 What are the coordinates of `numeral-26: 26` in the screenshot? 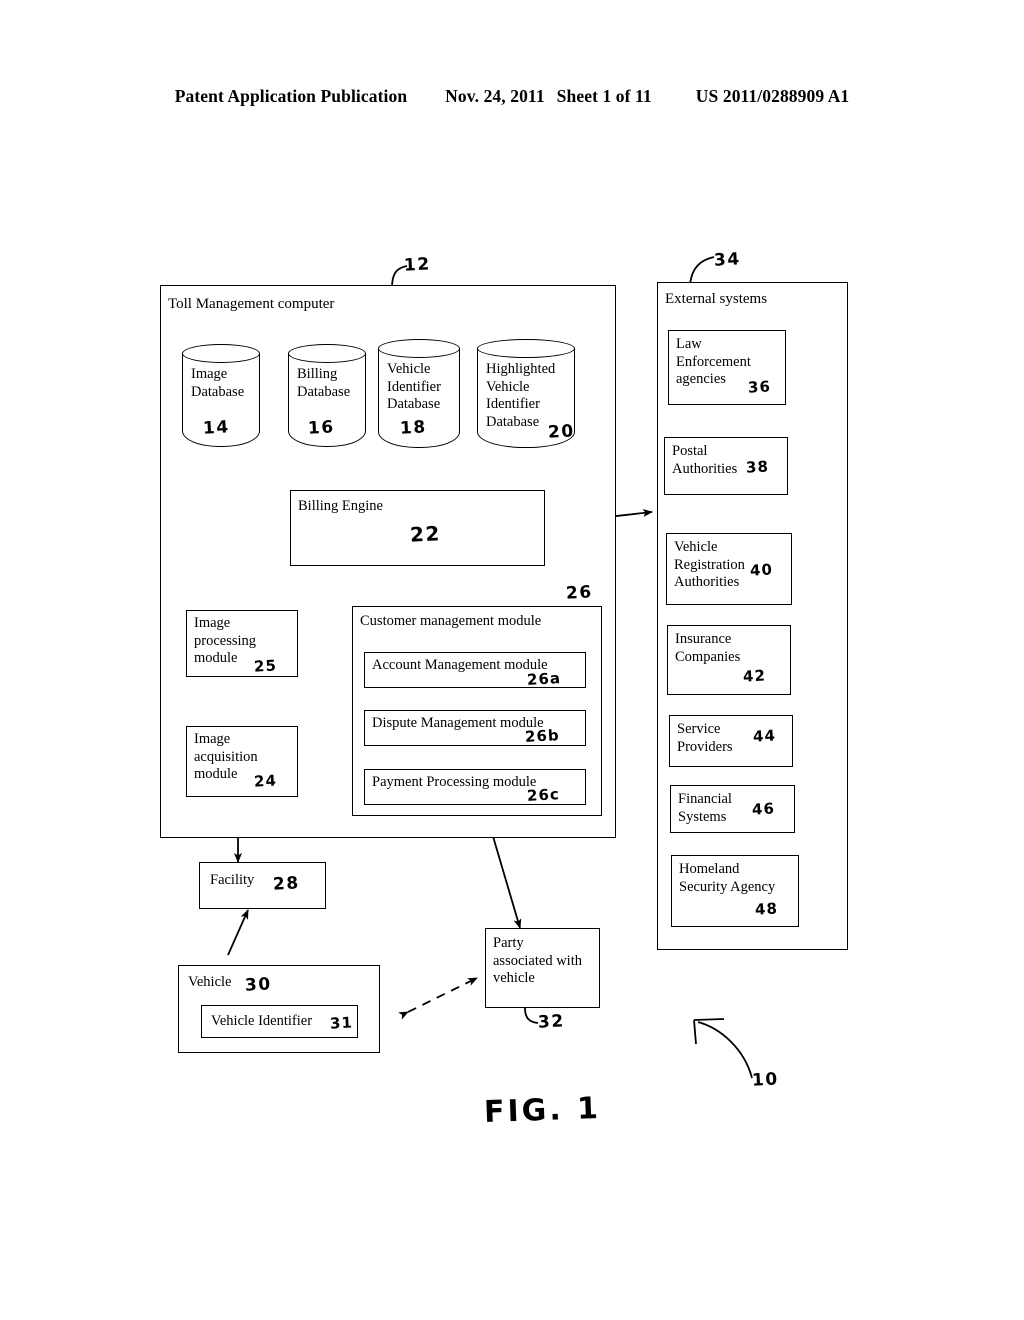 It's located at (579, 593).